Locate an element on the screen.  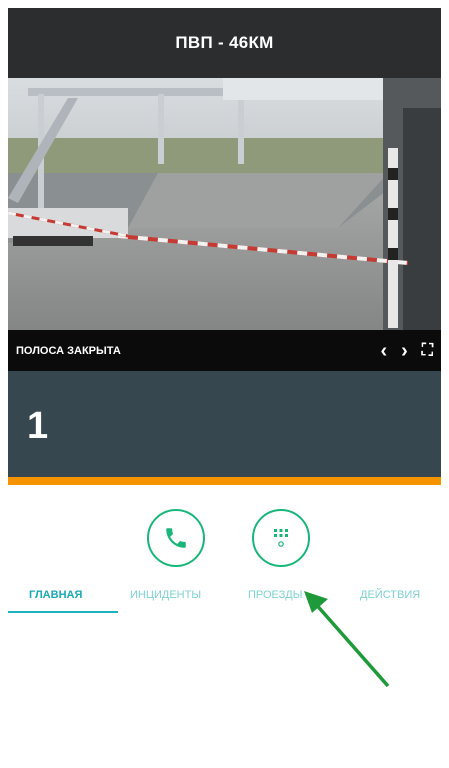
dialpad-button is located at coordinates (281, 538).